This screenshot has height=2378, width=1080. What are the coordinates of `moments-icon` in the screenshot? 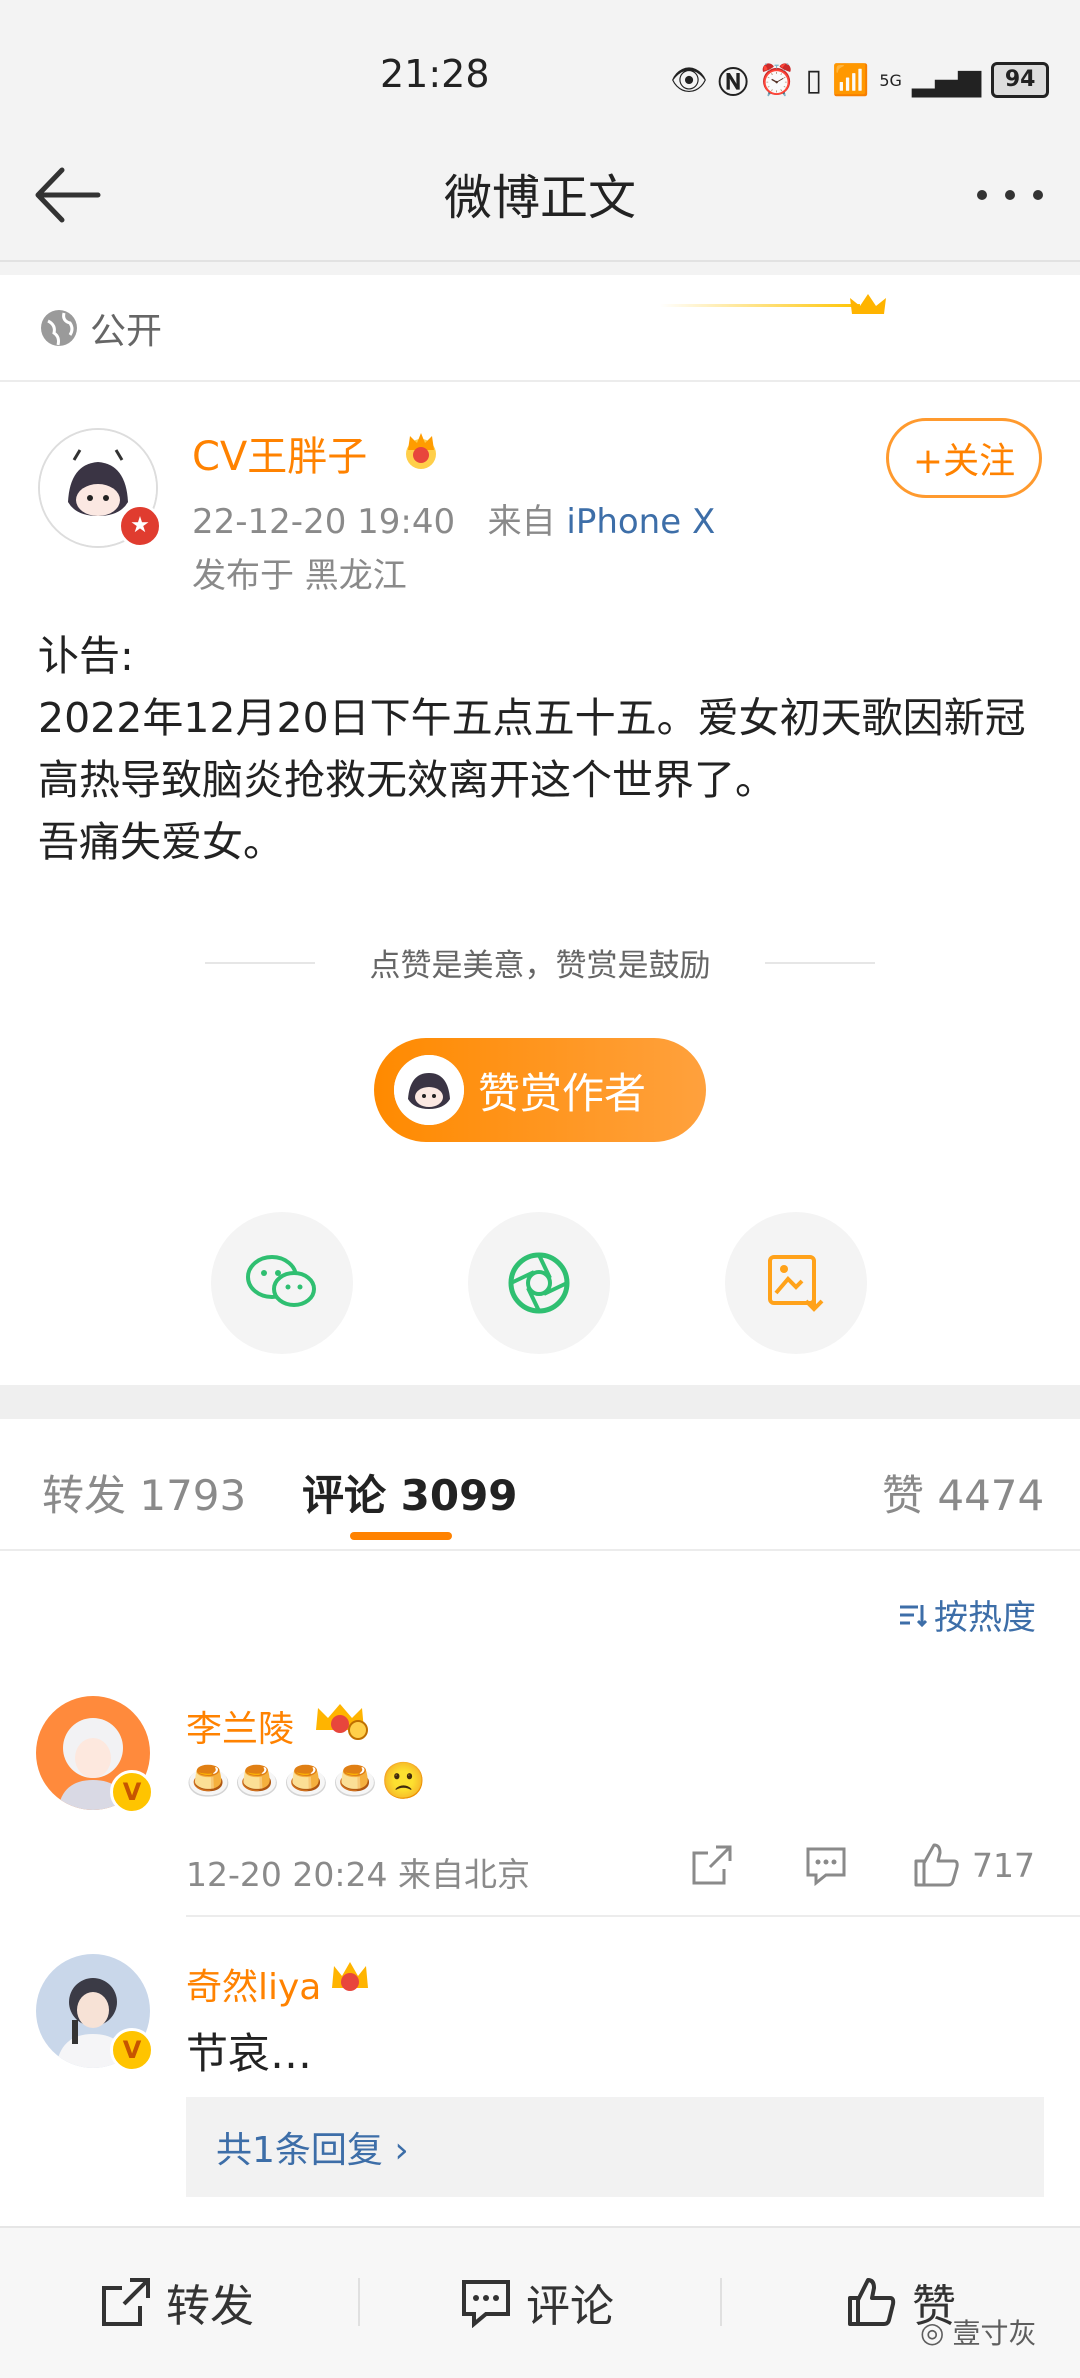 It's located at (539, 1283).